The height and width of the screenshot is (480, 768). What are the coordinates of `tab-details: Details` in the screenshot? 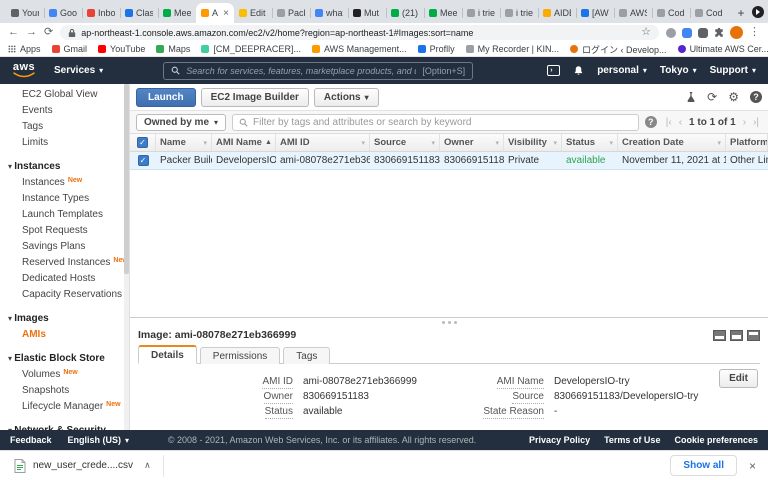 It's located at (167, 354).